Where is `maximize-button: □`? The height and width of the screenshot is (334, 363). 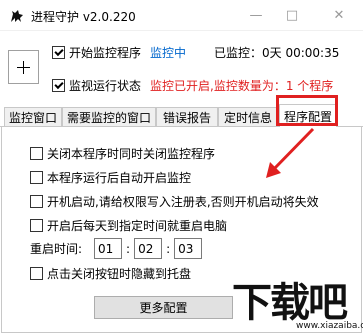 maximize-button: □ is located at coordinates (292, 15).